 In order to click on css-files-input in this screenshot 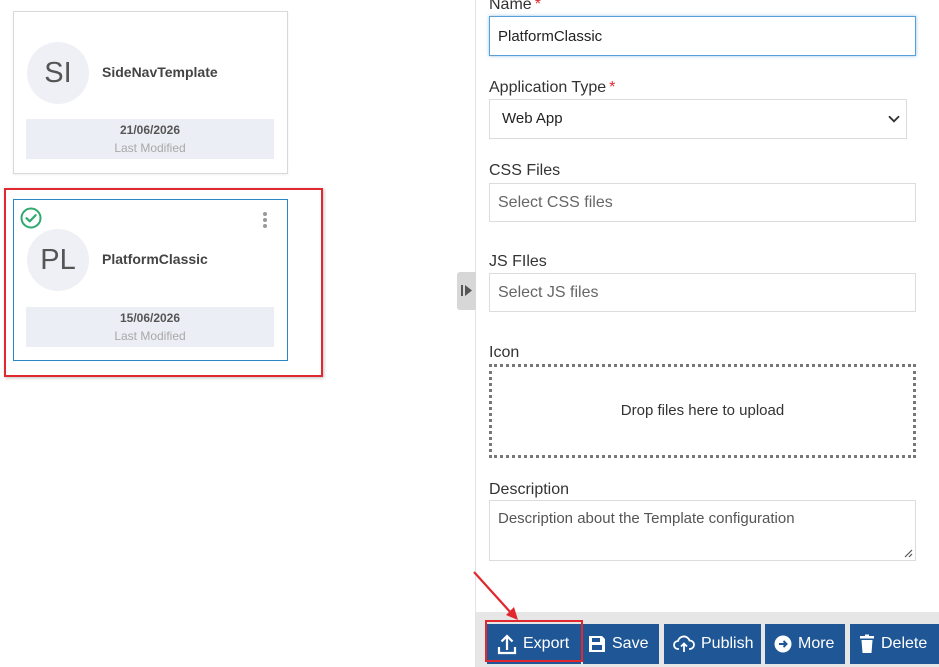, I will do `click(702, 202)`.